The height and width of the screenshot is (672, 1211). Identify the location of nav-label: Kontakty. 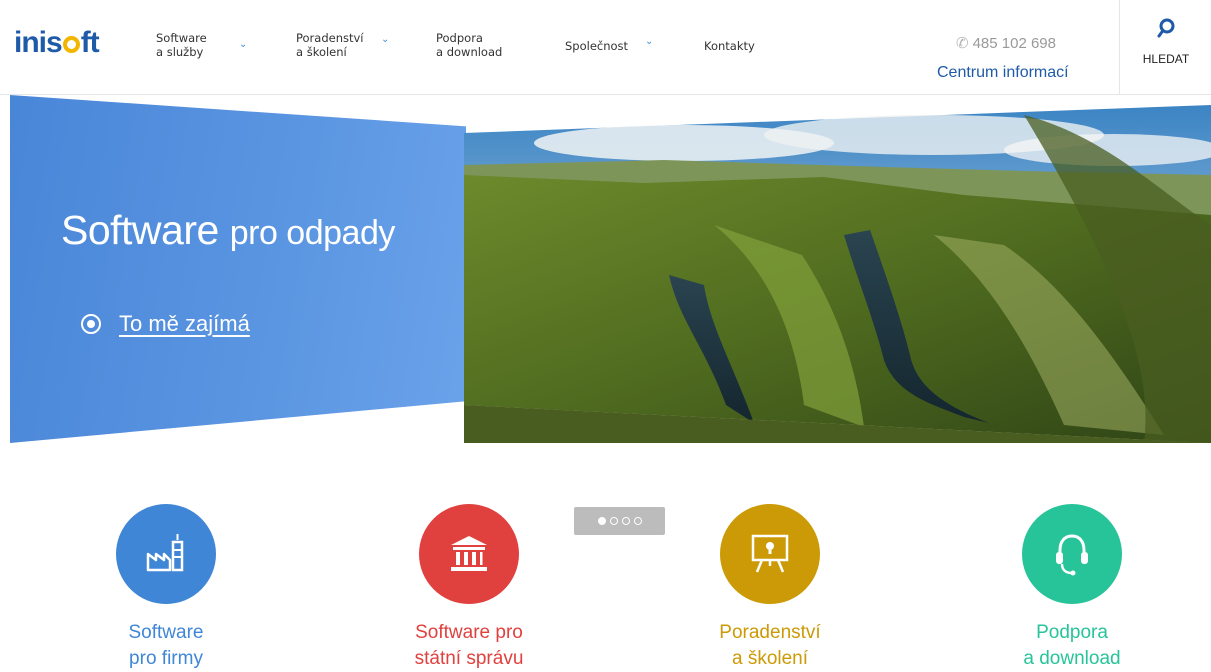
(729, 46).